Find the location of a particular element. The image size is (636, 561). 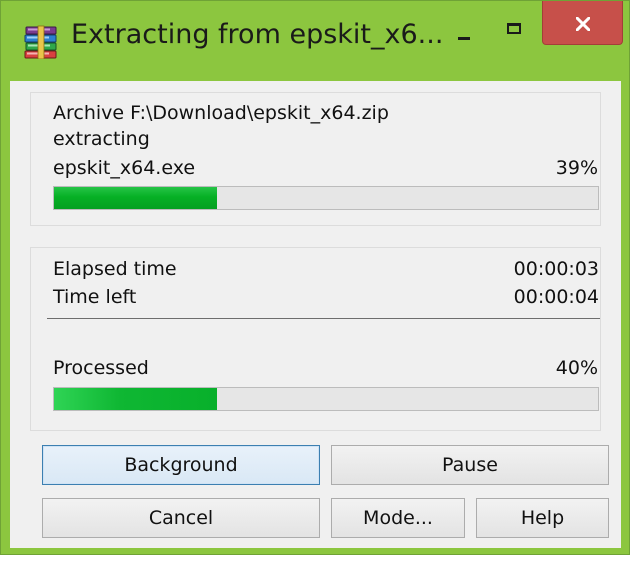

processed-progress-bar is located at coordinates (326, 399).